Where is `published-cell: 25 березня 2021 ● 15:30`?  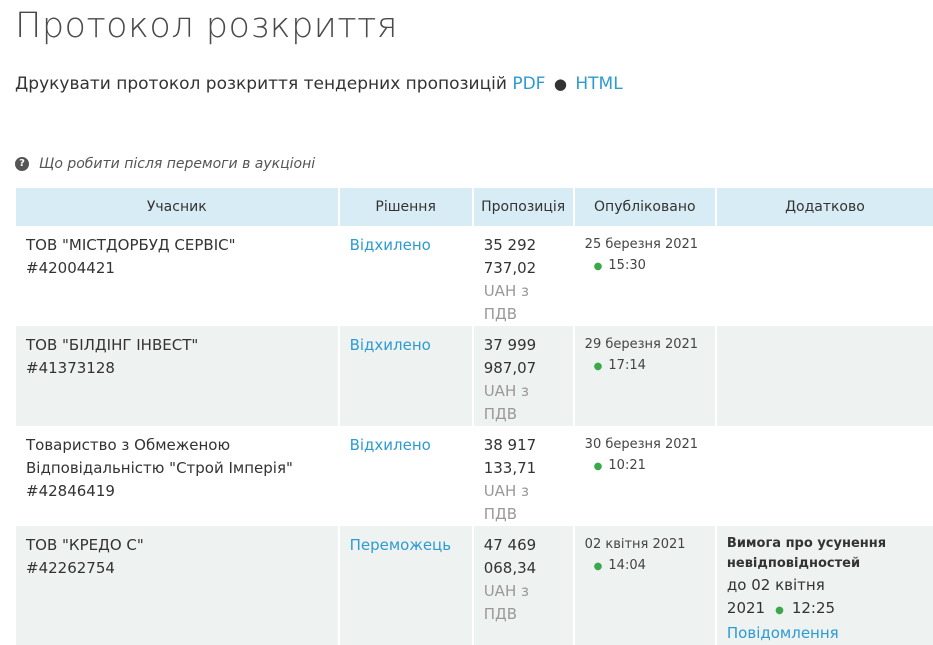 published-cell: 25 березня 2021 ● 15:30 is located at coordinates (646, 276).